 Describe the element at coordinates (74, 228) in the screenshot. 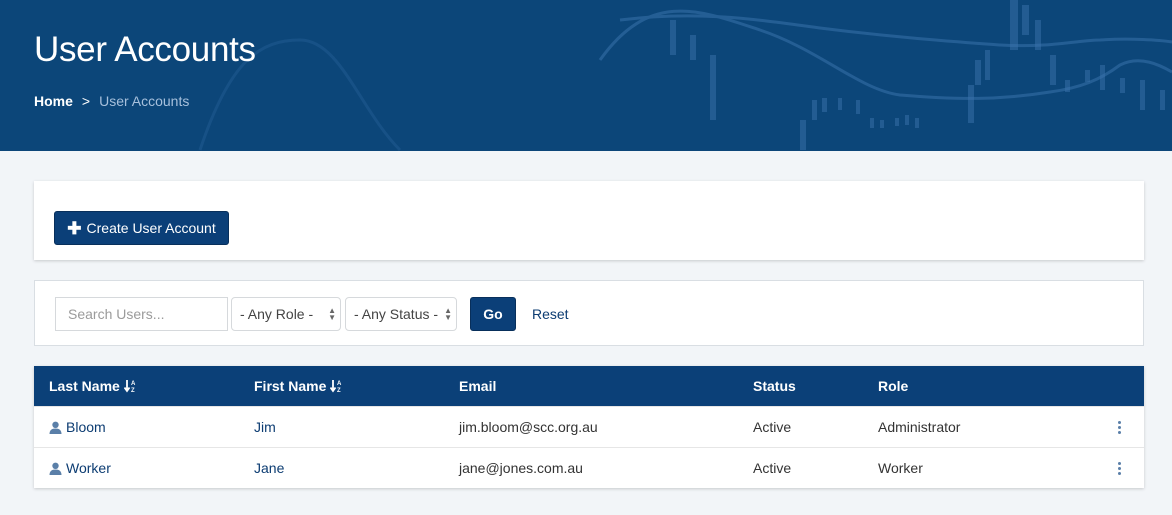

I see `plus-icon: ✚` at that location.